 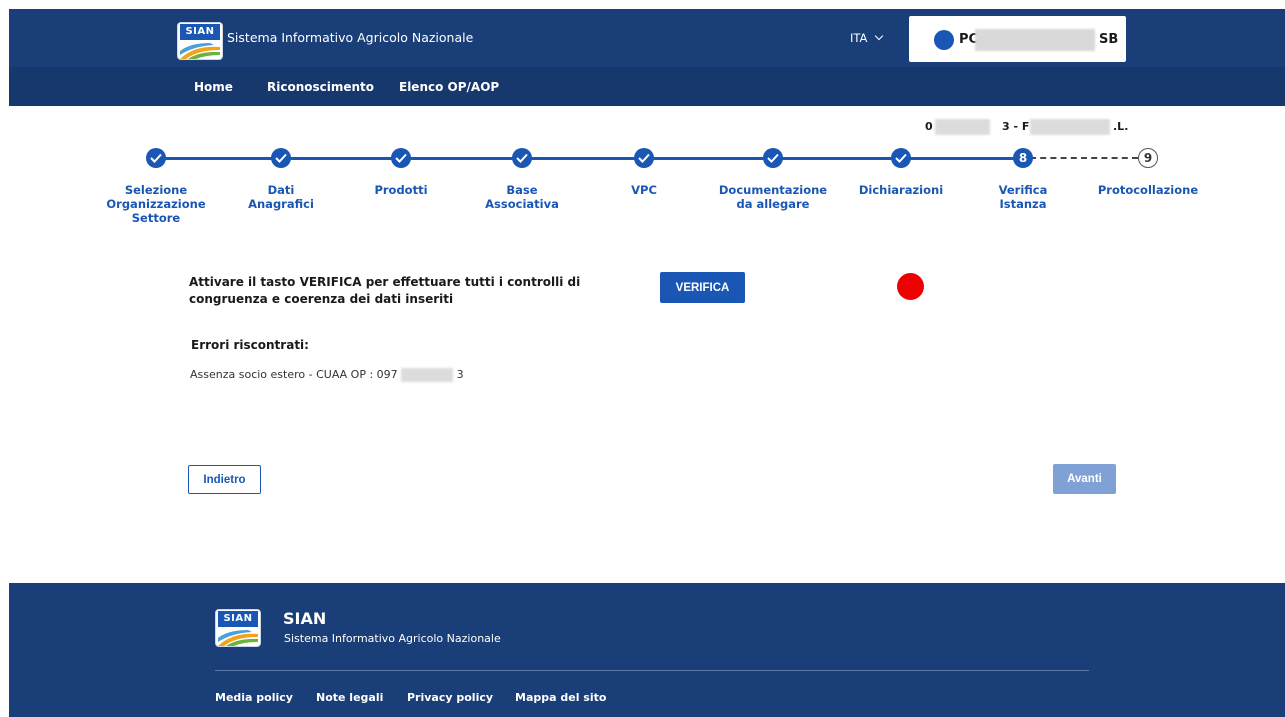 What do you see at coordinates (1023, 158) in the screenshot?
I see `step-8-indicator: 8` at bounding box center [1023, 158].